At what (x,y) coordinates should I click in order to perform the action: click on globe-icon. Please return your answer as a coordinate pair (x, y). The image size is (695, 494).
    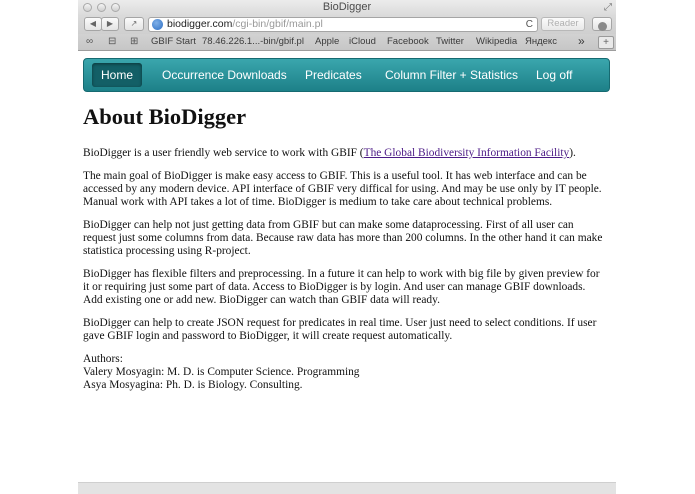
    Looking at the image, I should click on (157, 24).